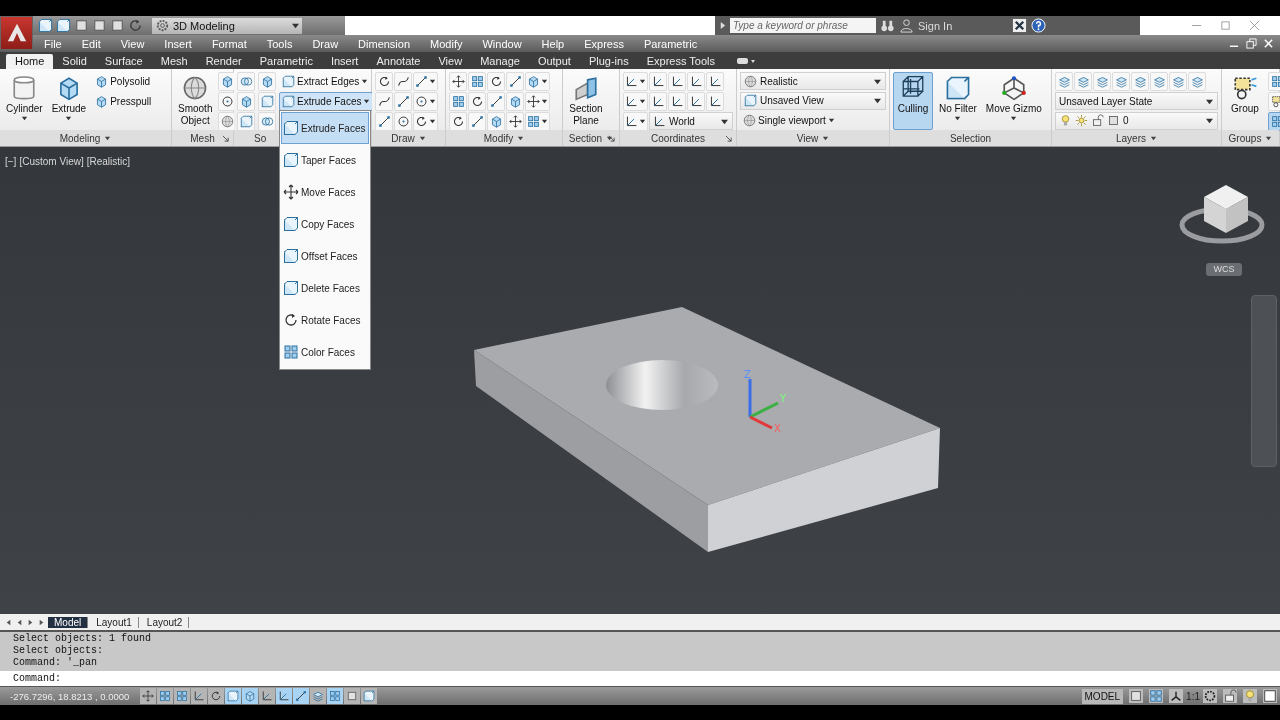 This screenshot has height=720, width=1280. Describe the element at coordinates (178, 43) in the screenshot. I see `menu-item: Insert` at that location.